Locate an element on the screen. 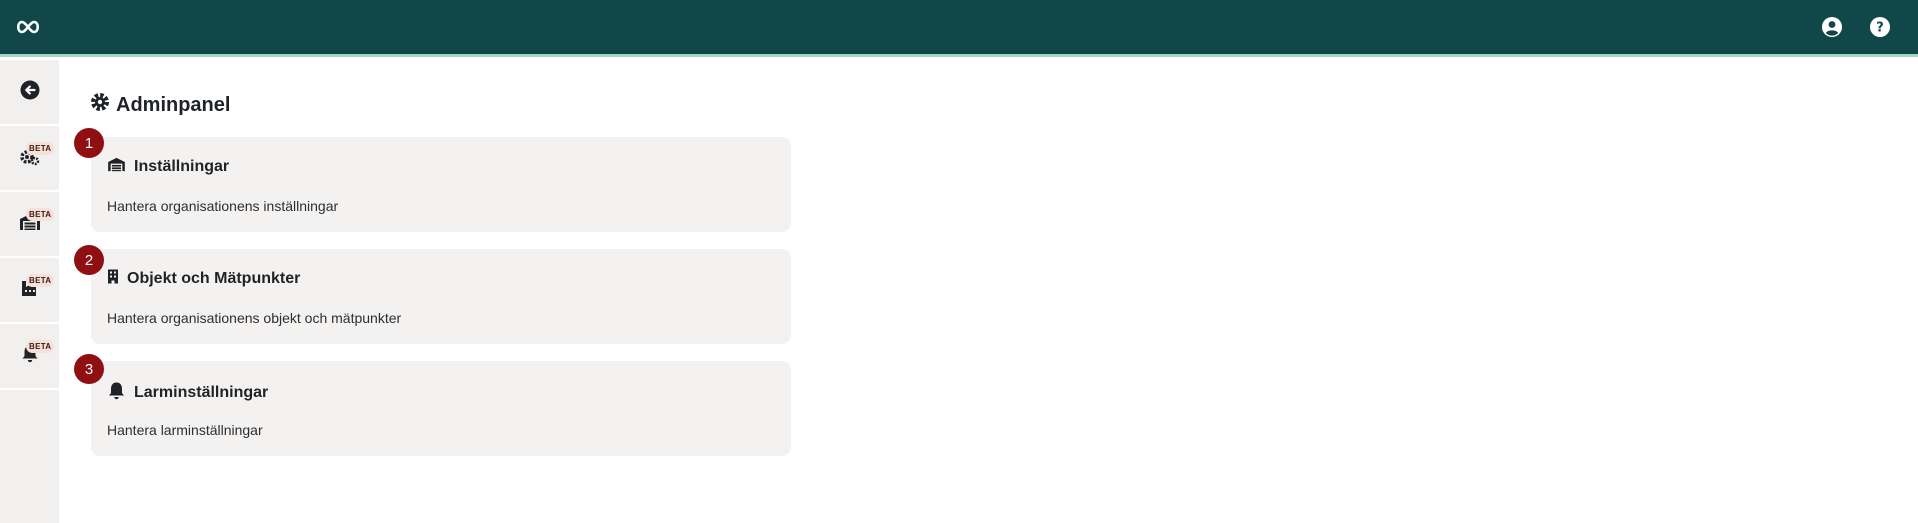 This screenshot has width=1918, height=523. sidebar-back-button is located at coordinates (29, 93).